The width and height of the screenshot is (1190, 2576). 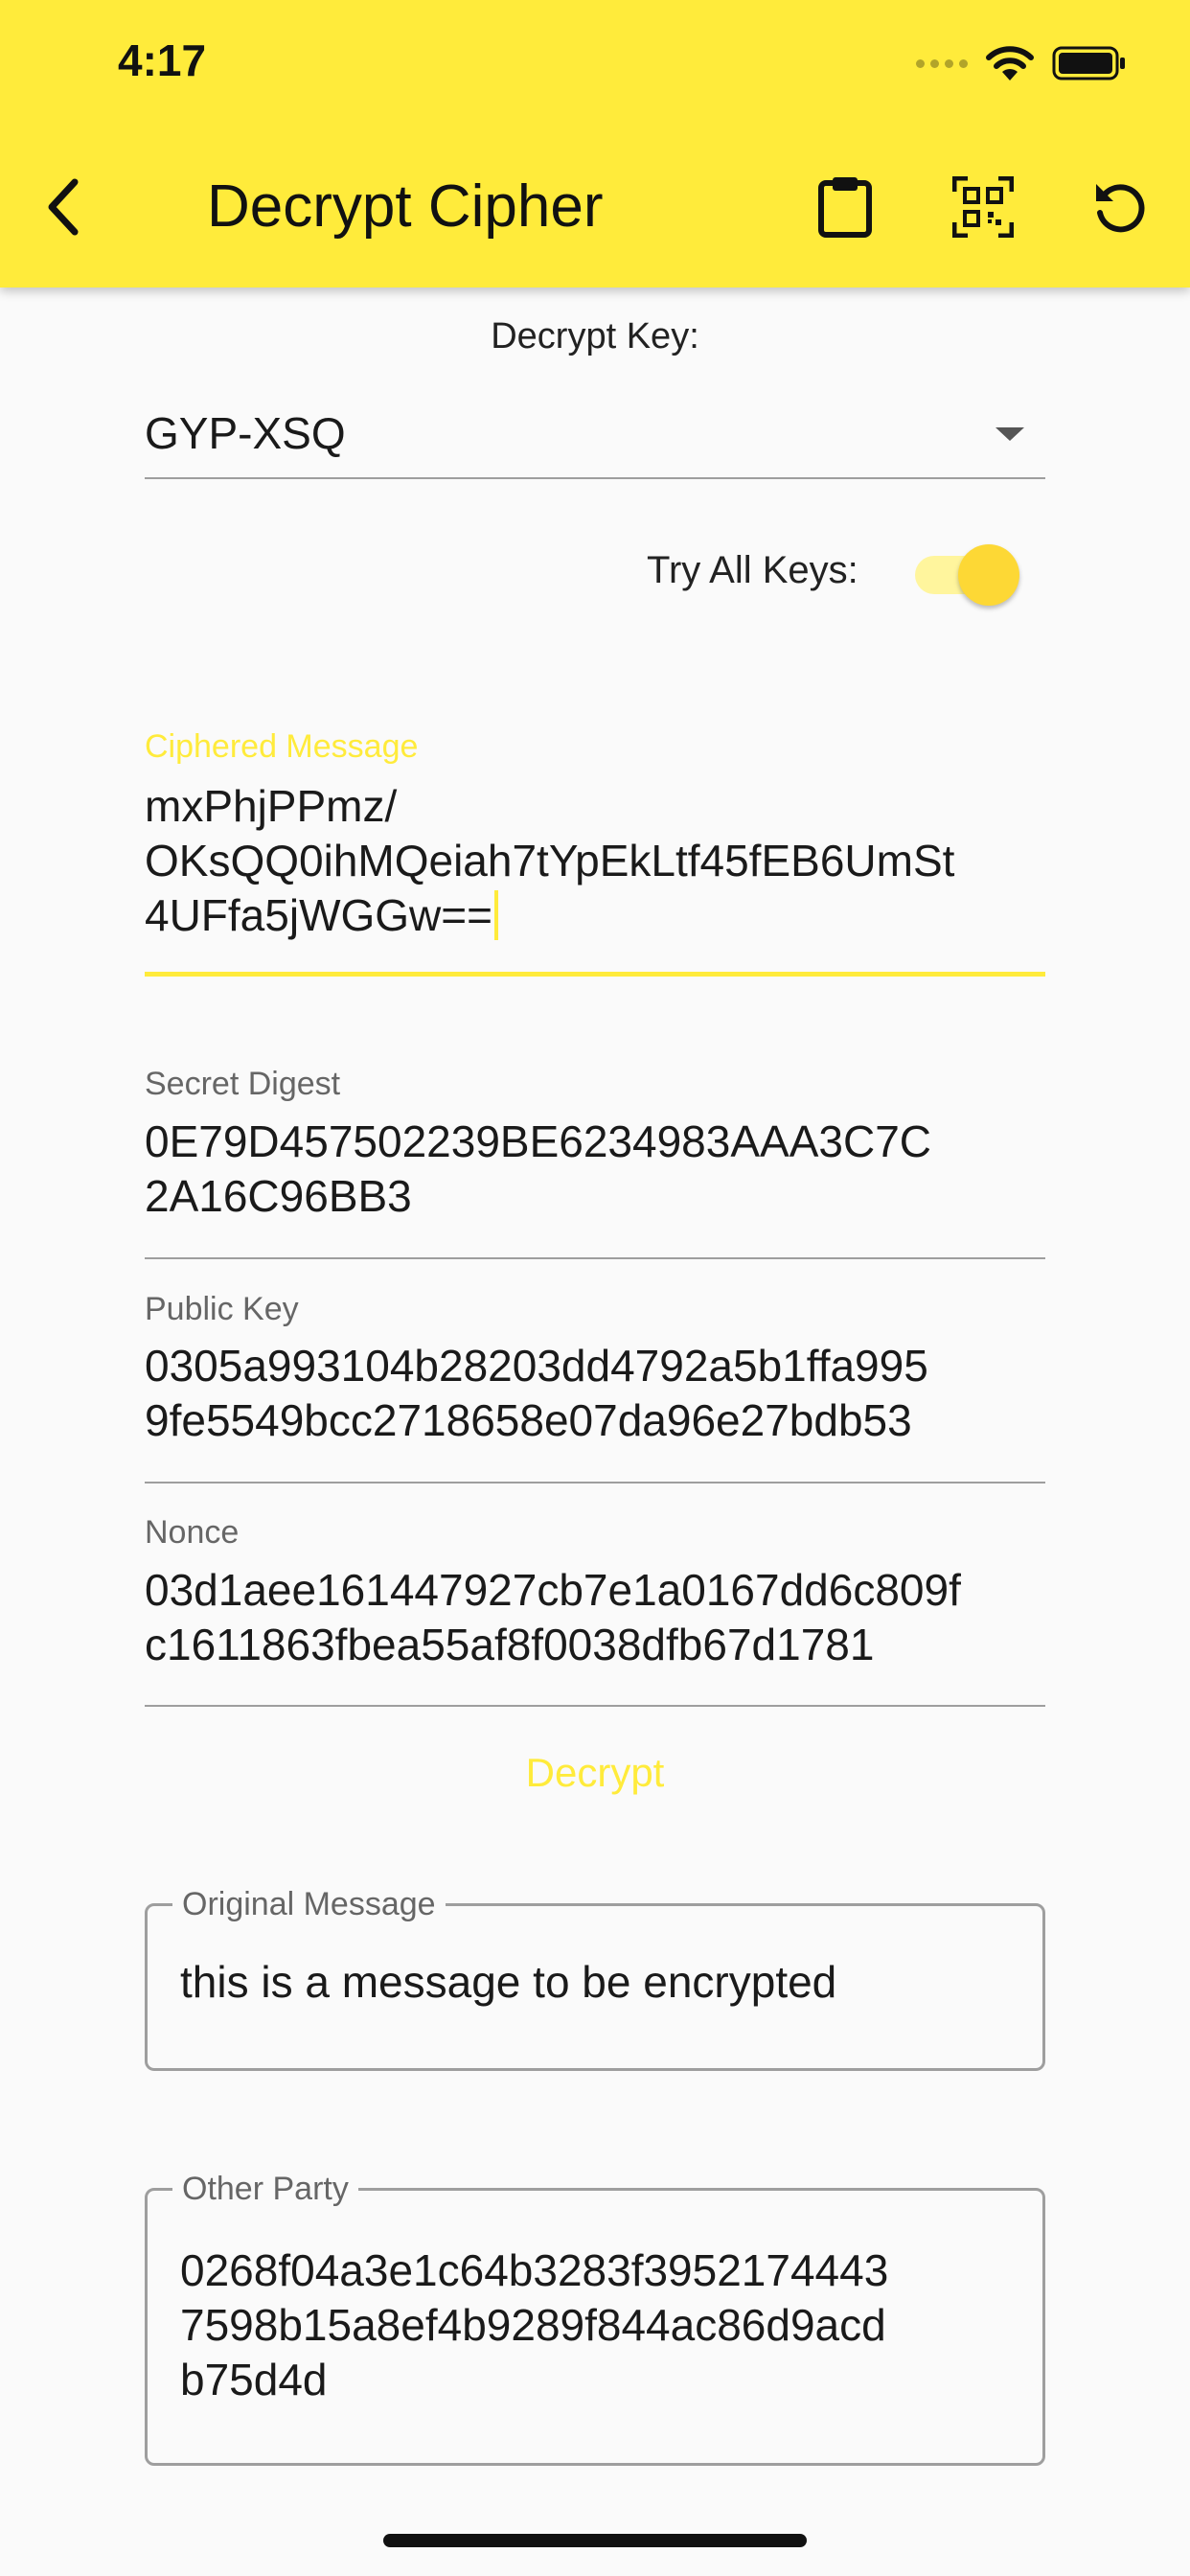 I want to click on qr-code-scan-icon, so click(x=983, y=207).